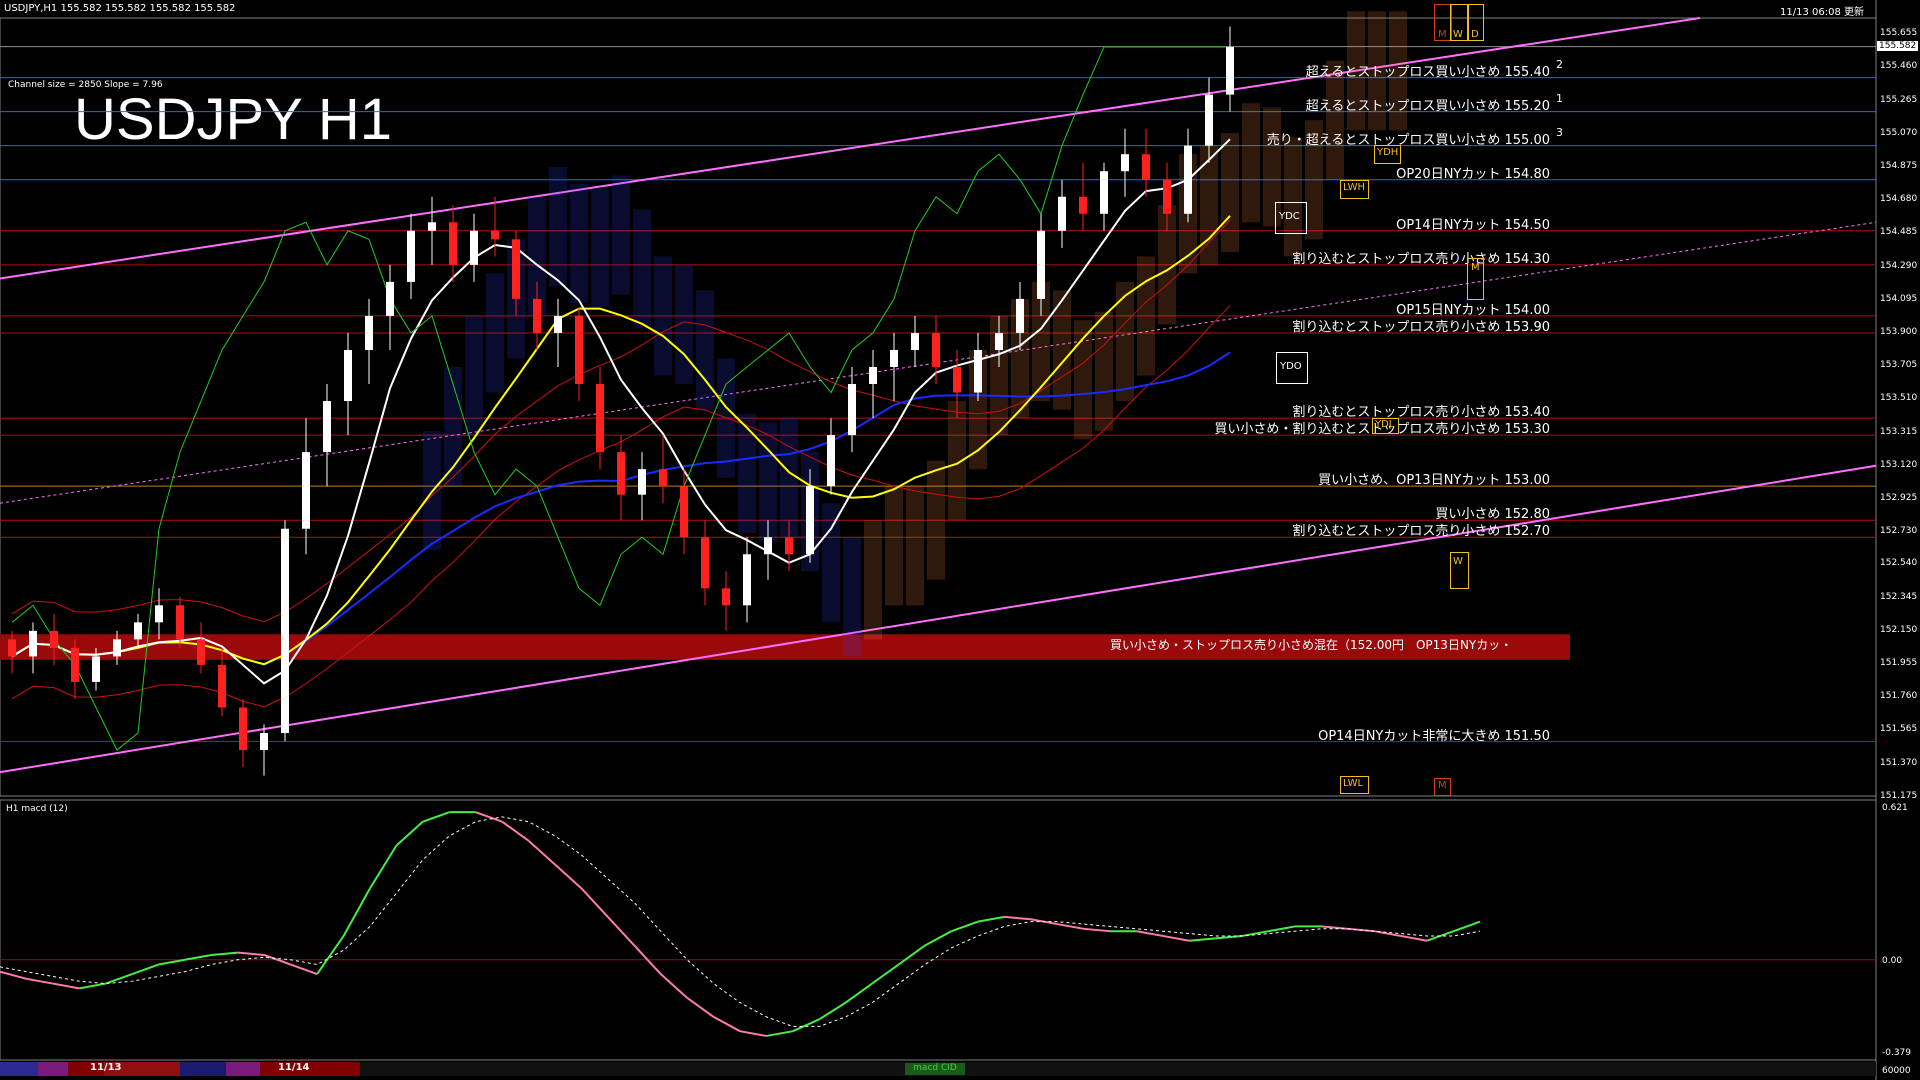  Describe the element at coordinates (1899, 629) in the screenshot. I see `price-tick: 152.150` at that location.